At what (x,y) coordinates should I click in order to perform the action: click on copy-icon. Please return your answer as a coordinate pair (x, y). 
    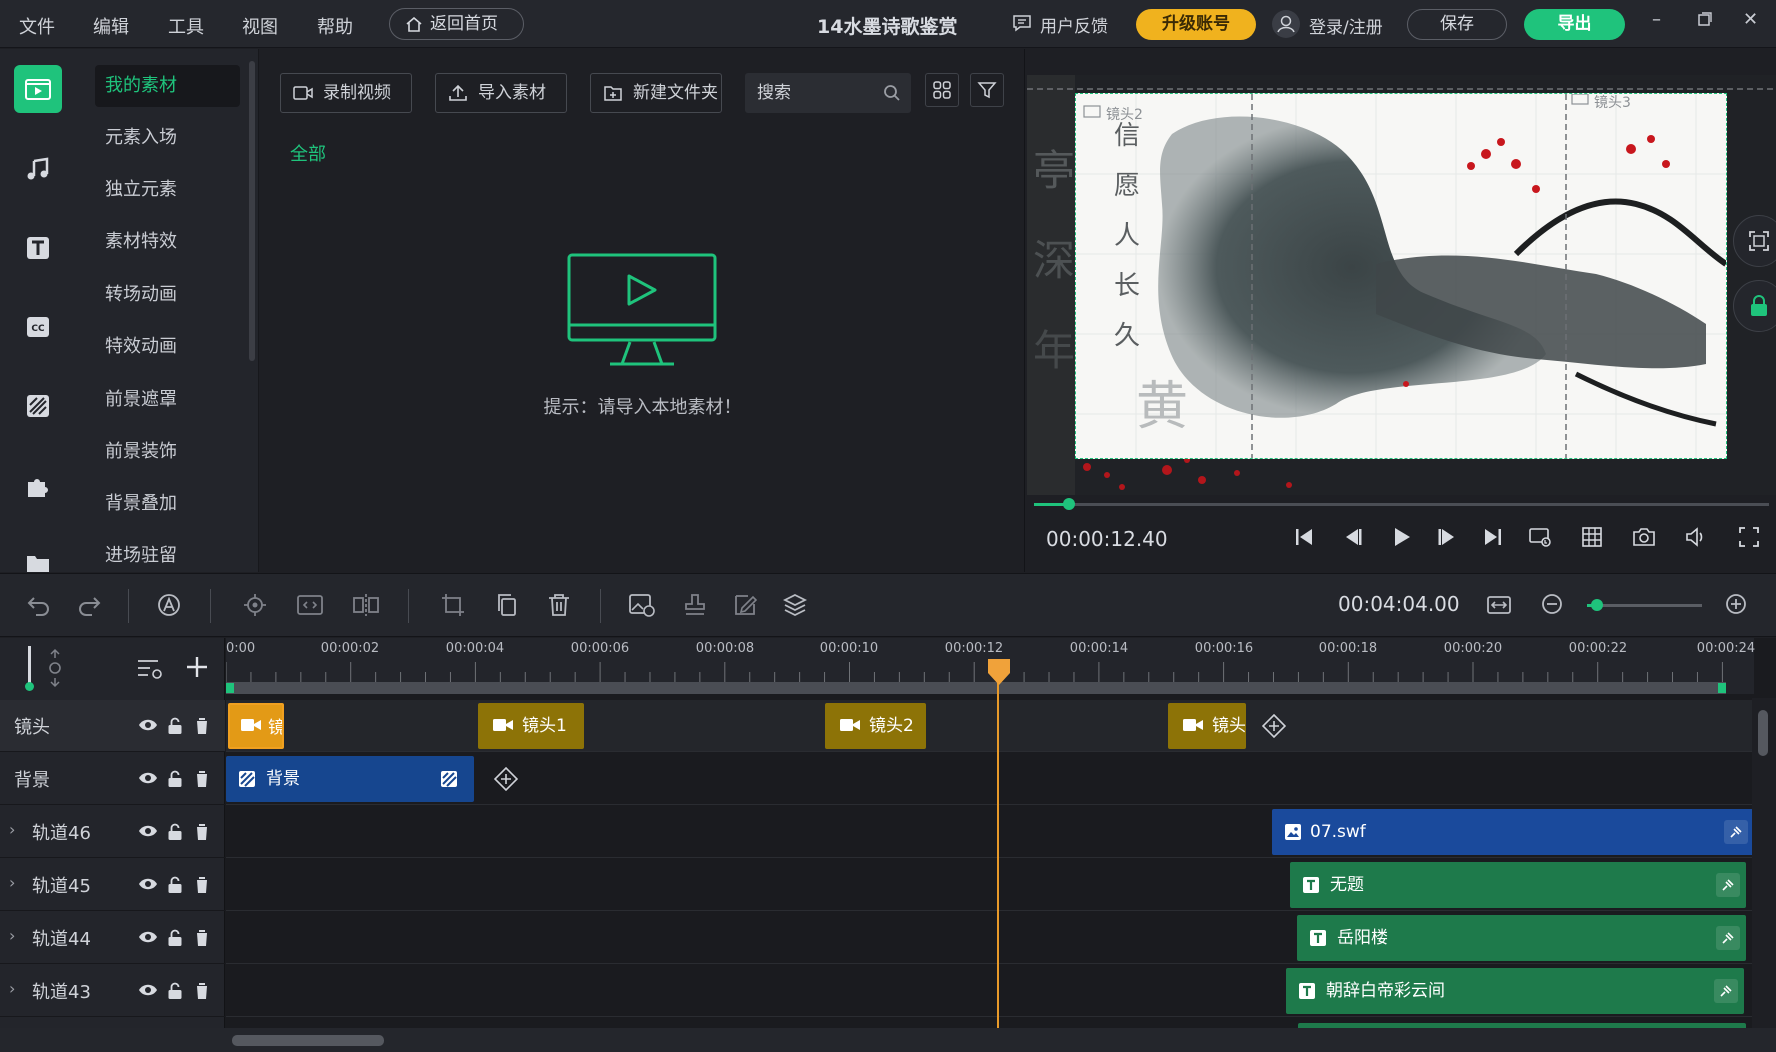
    Looking at the image, I should click on (507, 605).